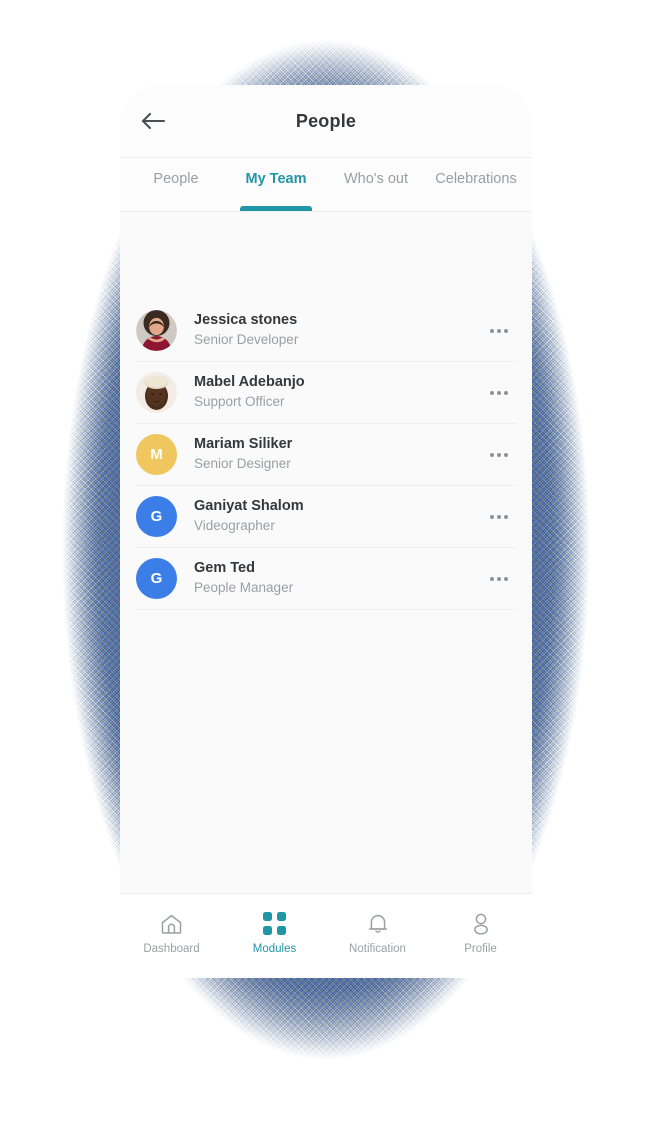  I want to click on person-role: People Manager, so click(244, 587).